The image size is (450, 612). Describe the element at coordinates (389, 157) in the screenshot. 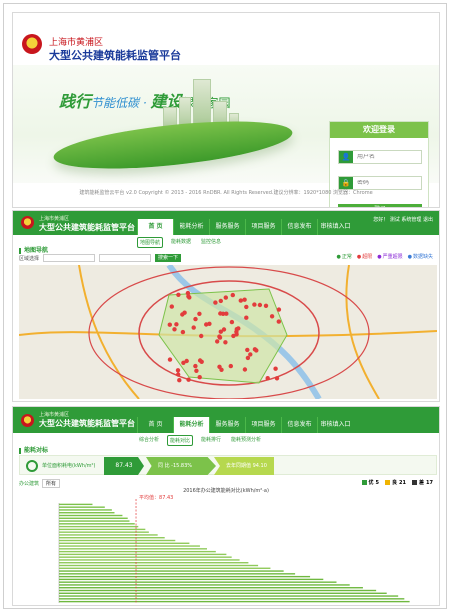

I see `username-input` at that location.